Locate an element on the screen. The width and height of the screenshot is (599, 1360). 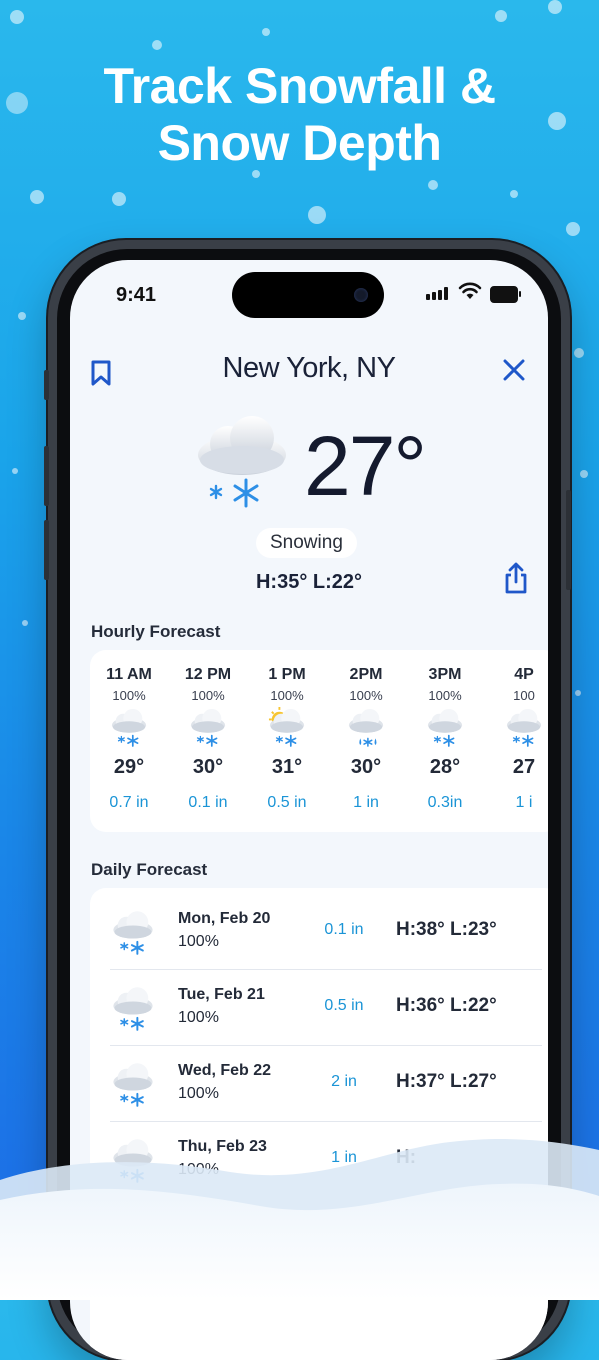
hourly-time: 4P is located at coordinates (524, 674).